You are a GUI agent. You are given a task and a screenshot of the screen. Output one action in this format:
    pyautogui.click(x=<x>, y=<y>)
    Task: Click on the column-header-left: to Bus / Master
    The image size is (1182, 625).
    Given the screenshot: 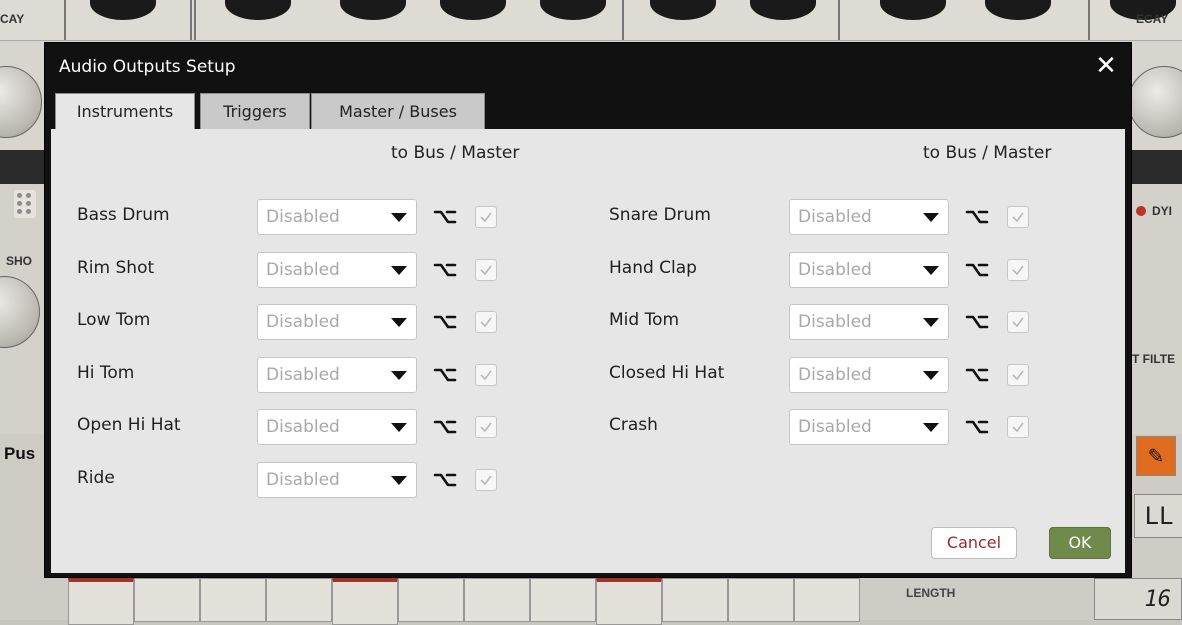 What is the action you would take?
    pyautogui.click(x=455, y=153)
    